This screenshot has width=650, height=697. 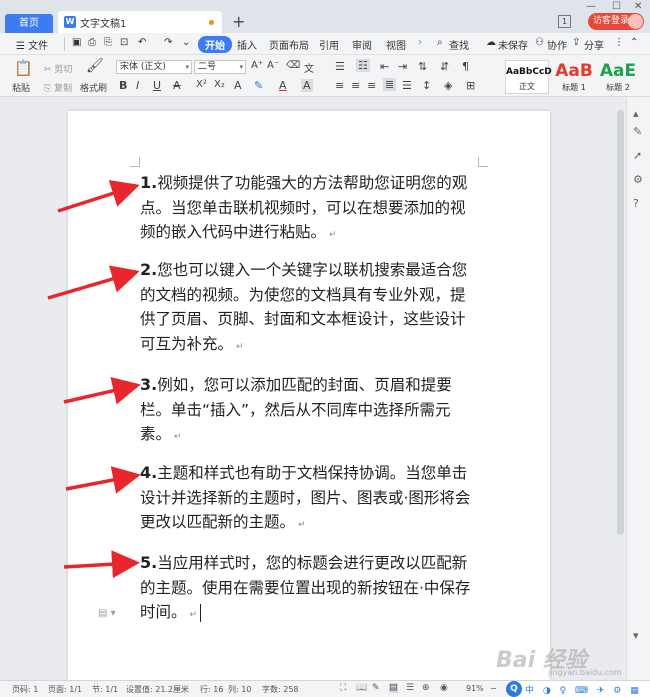 I want to click on annotation-arrows, so click(x=94, y=379).